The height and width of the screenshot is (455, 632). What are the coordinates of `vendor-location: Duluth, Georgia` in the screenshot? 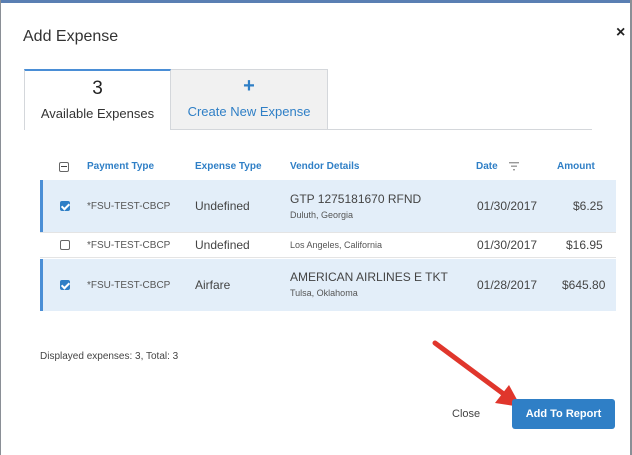 It's located at (322, 215).